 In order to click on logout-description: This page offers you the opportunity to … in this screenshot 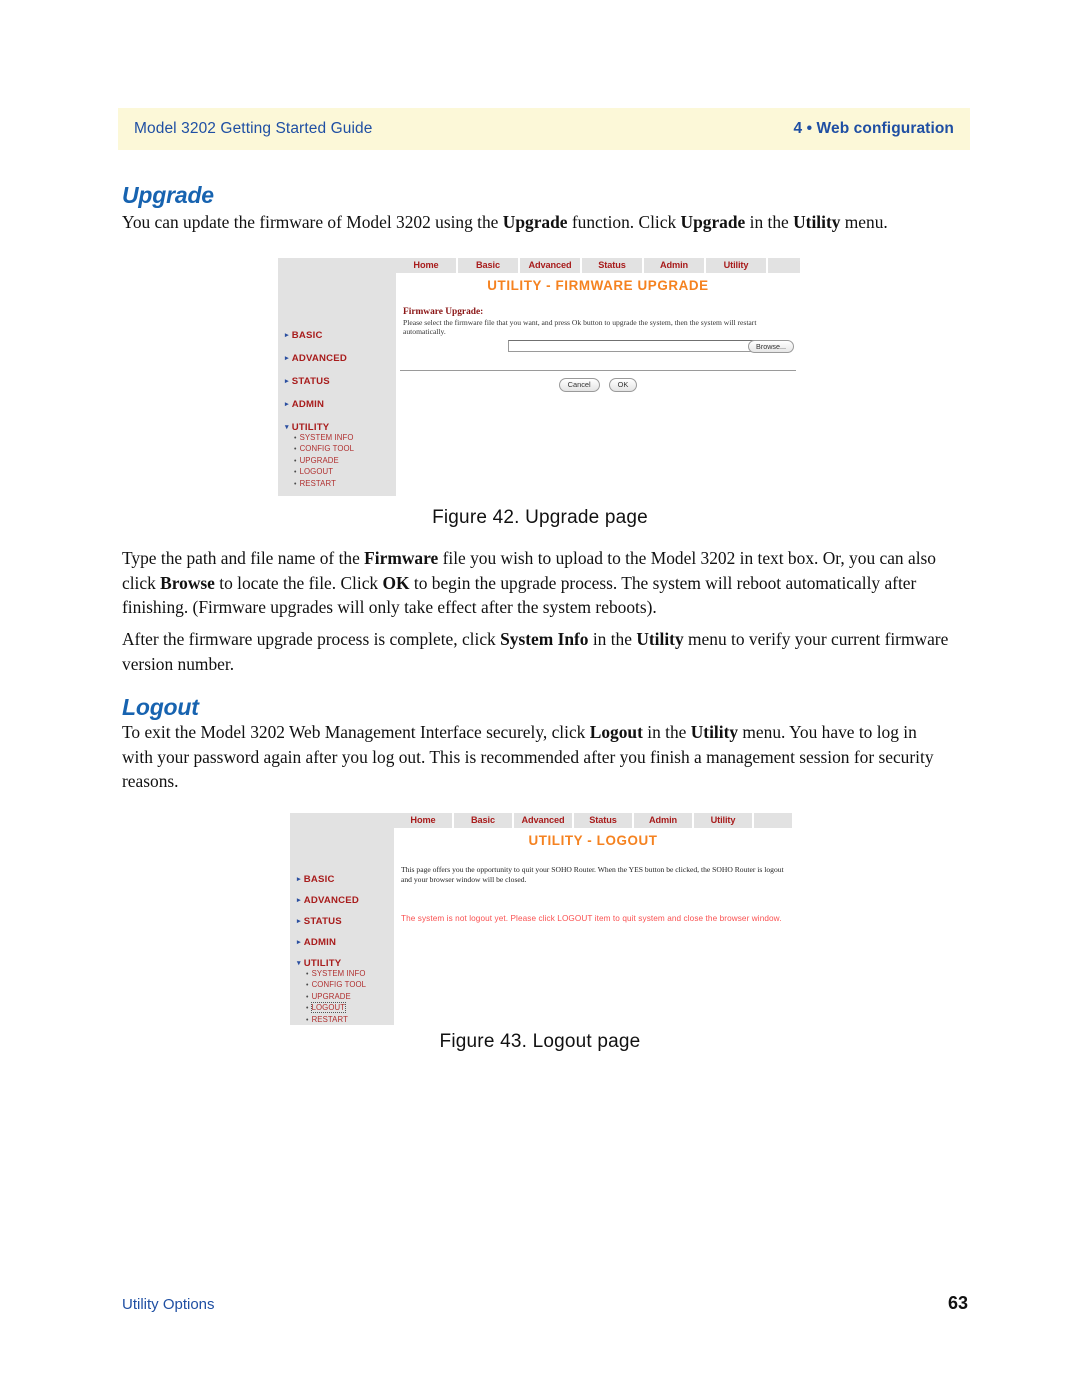, I will do `click(592, 874)`.